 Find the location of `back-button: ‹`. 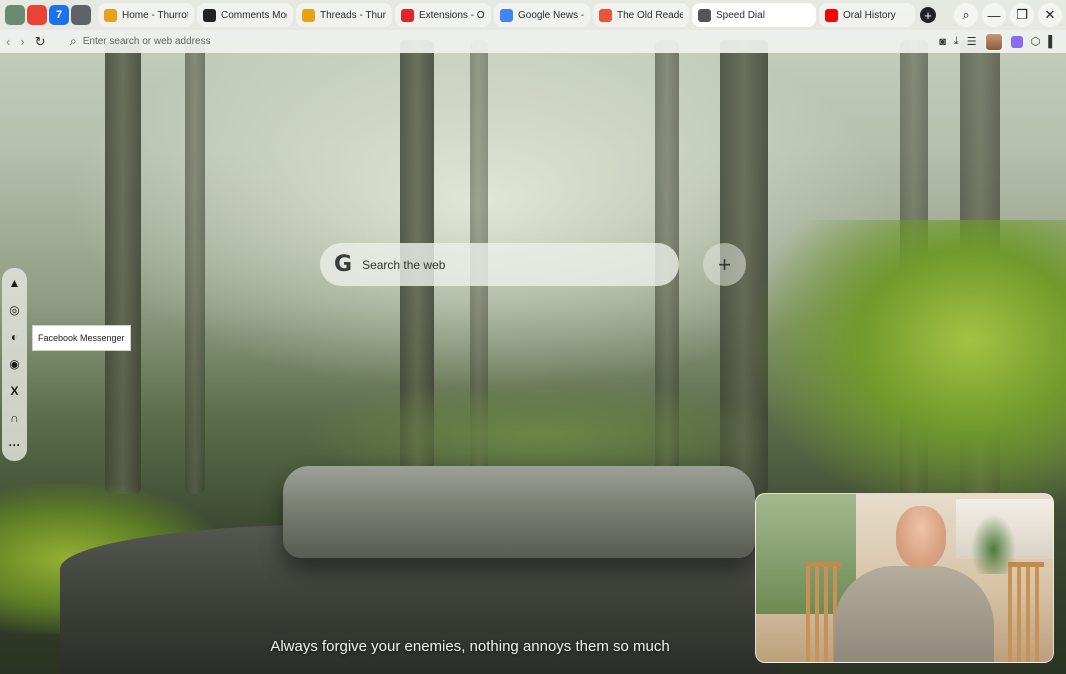

back-button: ‹ is located at coordinates (8, 42).